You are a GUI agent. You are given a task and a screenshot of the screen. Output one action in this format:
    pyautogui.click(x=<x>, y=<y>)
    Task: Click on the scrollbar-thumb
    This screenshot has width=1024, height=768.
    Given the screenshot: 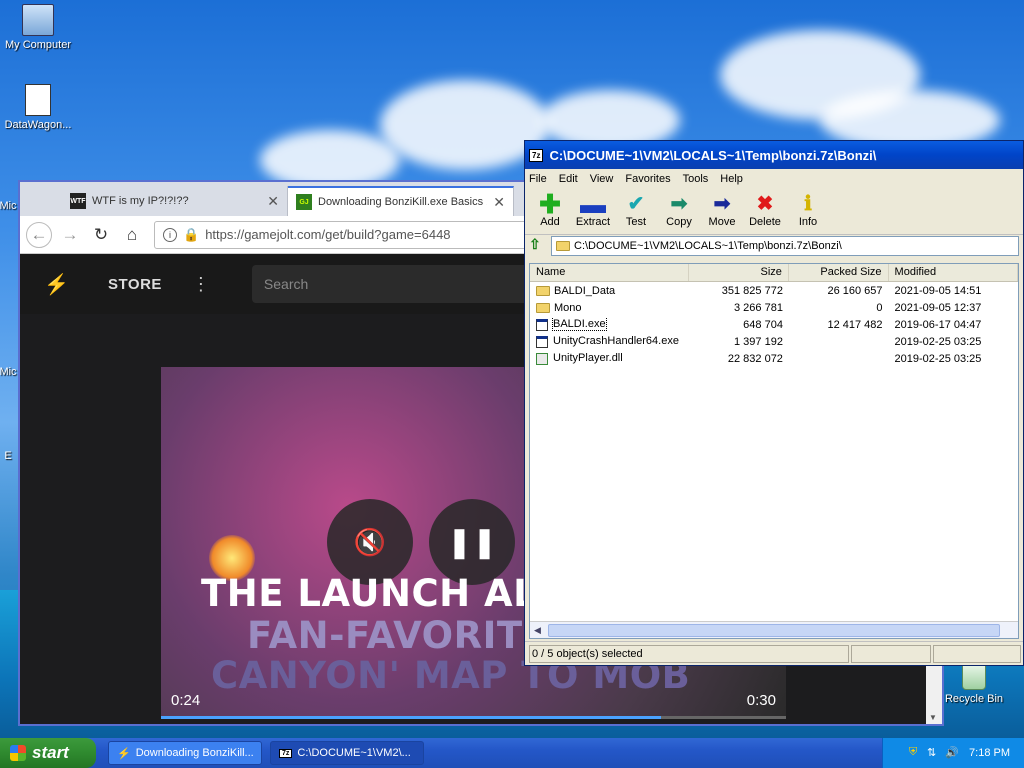 What is the action you would take?
    pyautogui.click(x=774, y=630)
    